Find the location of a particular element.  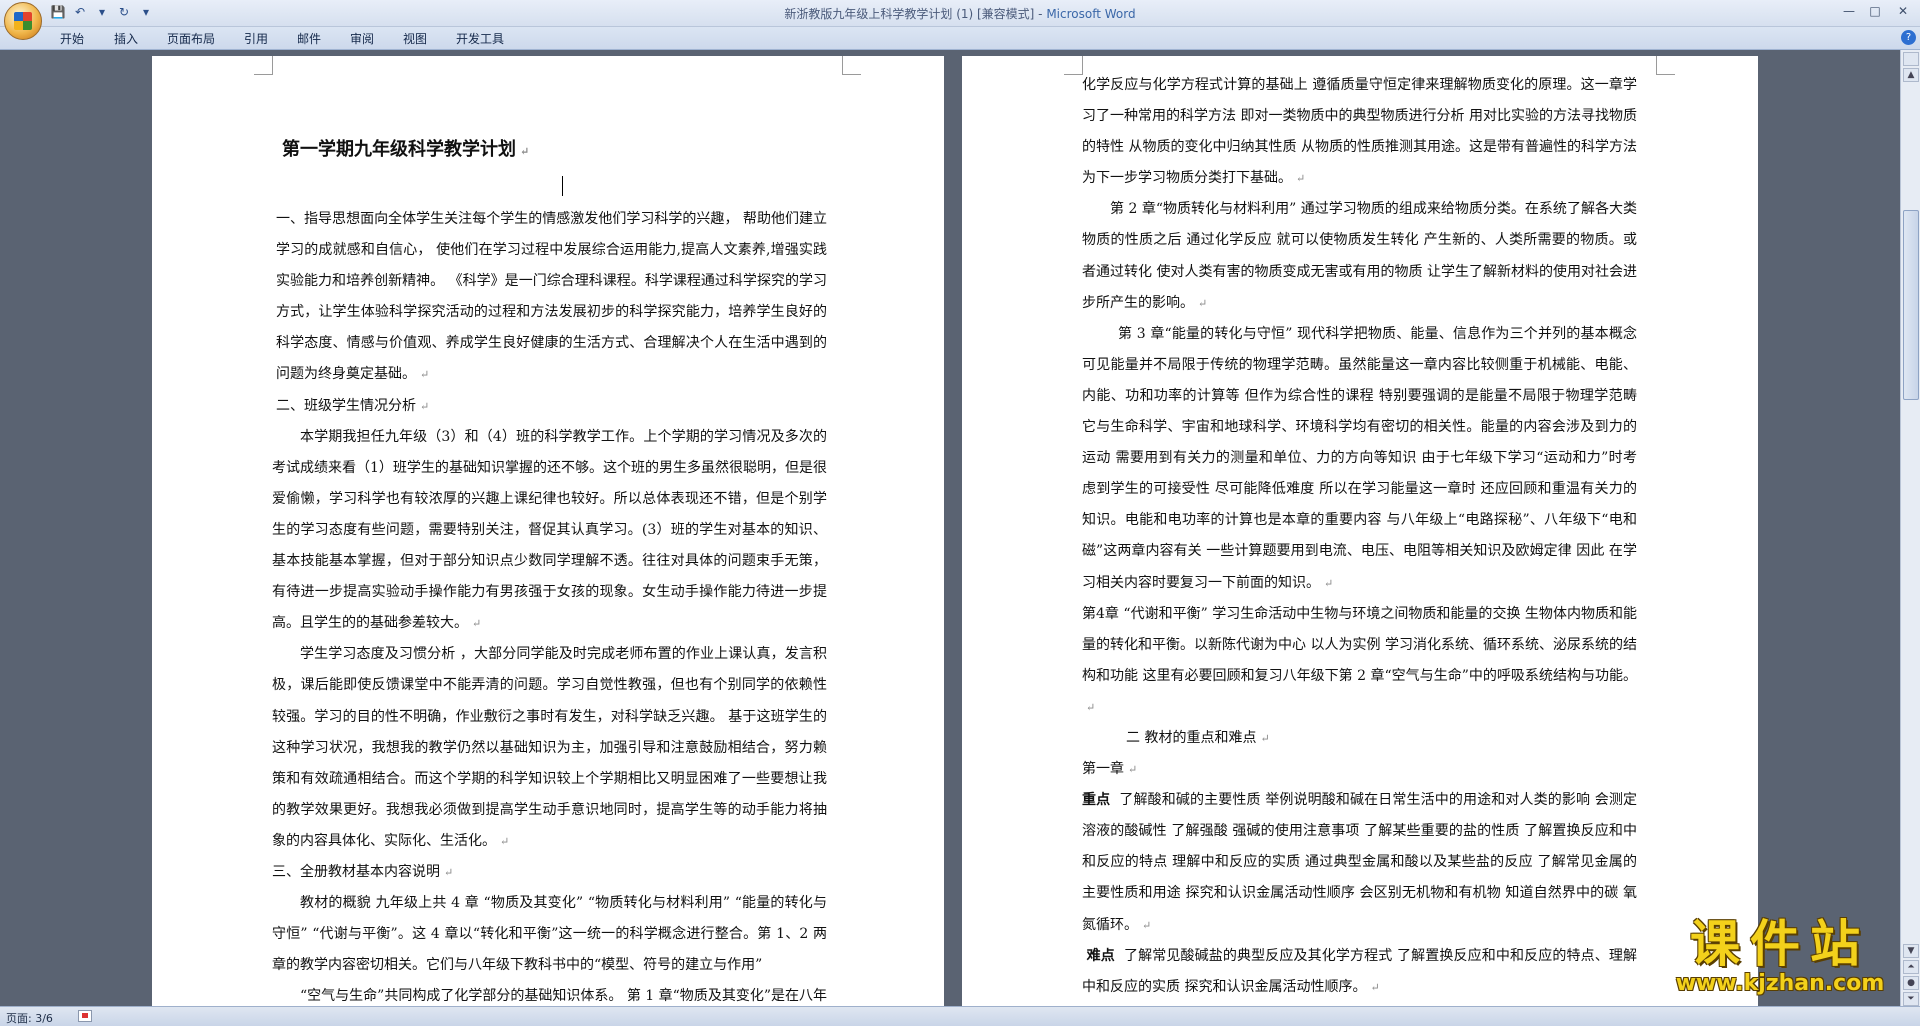

section-heading: 二、班级学生情况分析 is located at coordinates (346, 405).